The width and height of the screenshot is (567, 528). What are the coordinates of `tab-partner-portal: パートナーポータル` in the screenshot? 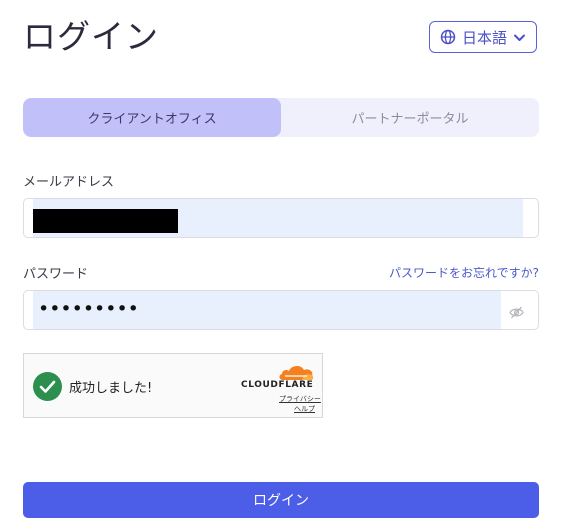 It's located at (410, 117).